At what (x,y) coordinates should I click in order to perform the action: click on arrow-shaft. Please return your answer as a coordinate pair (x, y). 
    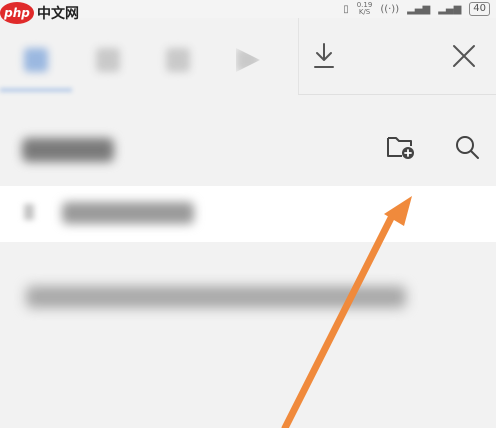
    Looking at the image, I should click on (338, 320).